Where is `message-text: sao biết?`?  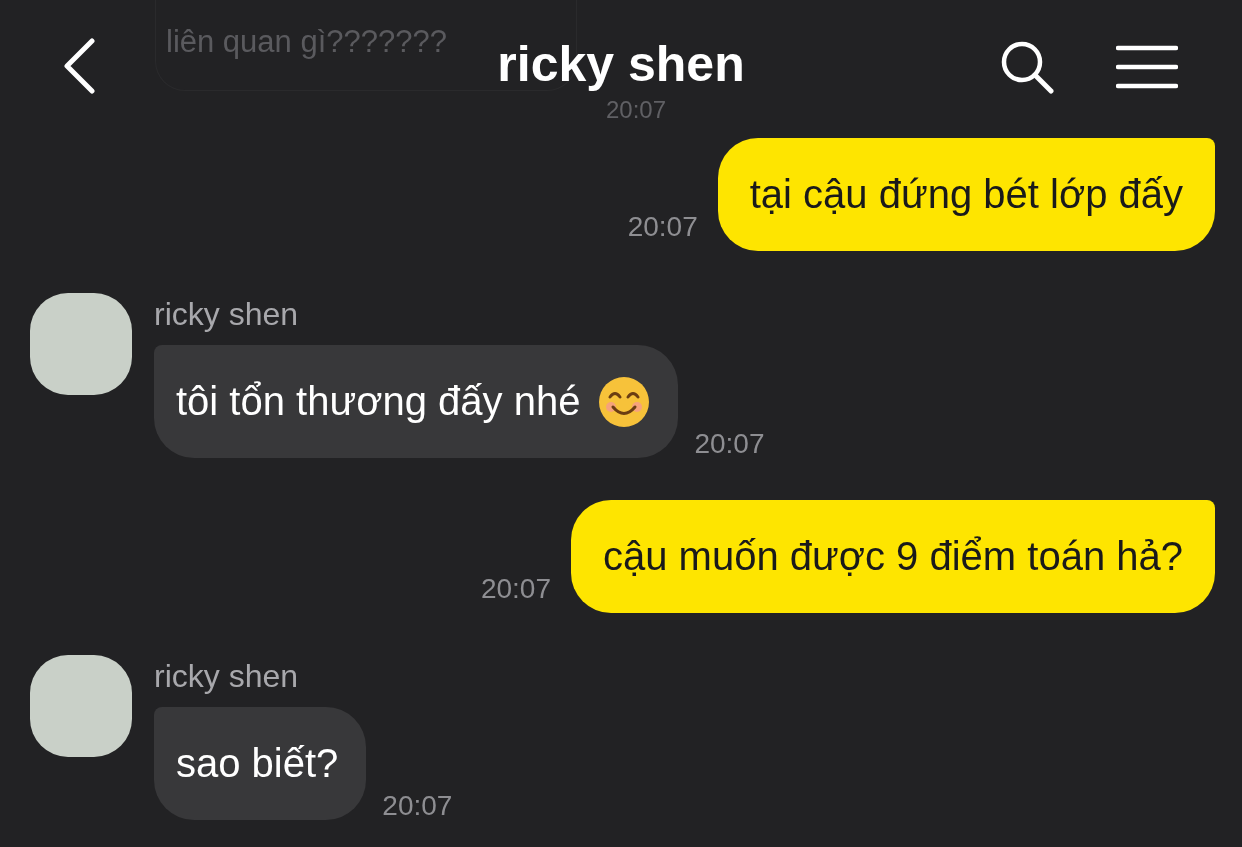 message-text: sao biết? is located at coordinates (257, 763).